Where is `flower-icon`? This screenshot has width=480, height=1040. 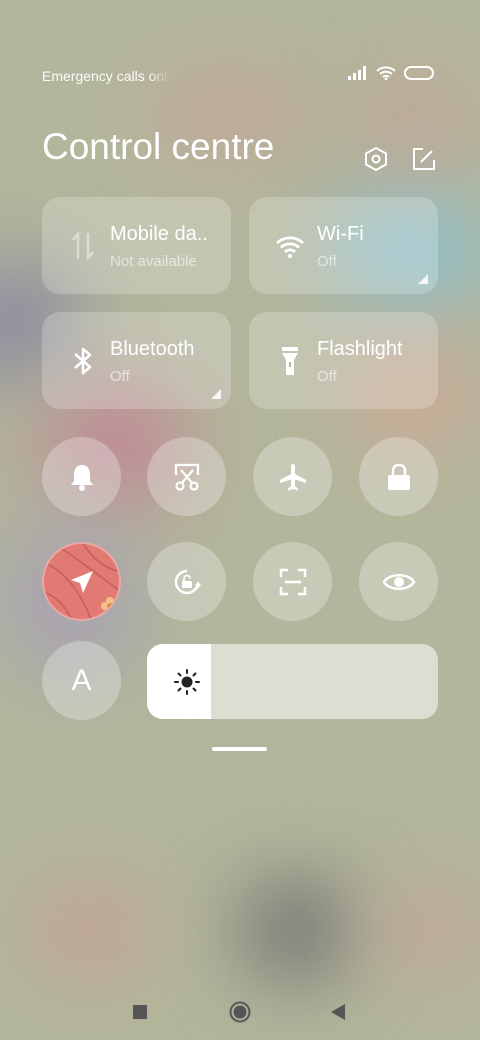 flower-icon is located at coordinates (110, 606).